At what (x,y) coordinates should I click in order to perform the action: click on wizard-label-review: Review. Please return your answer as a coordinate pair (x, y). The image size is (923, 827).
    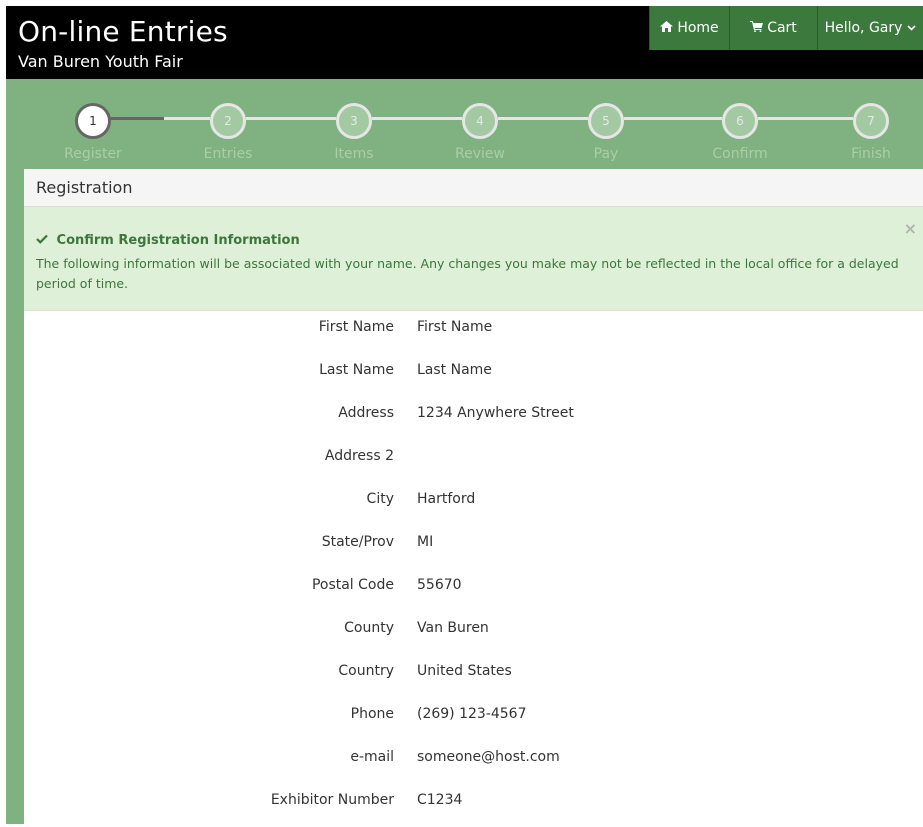
    Looking at the image, I should click on (480, 154).